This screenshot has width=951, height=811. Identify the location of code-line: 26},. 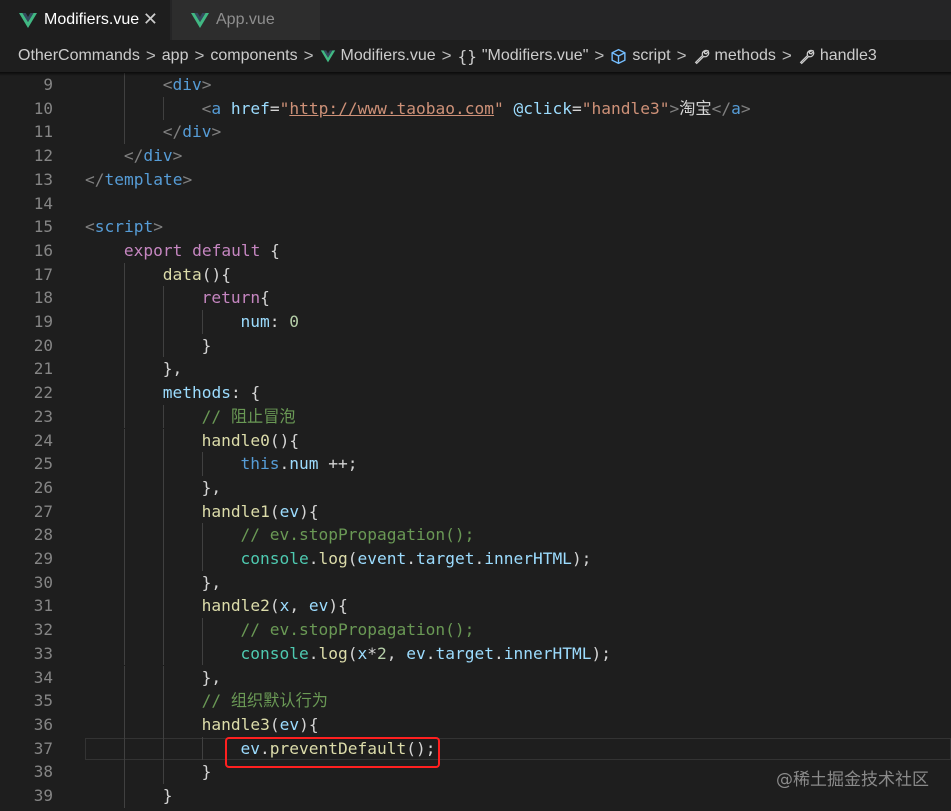
(475, 487).